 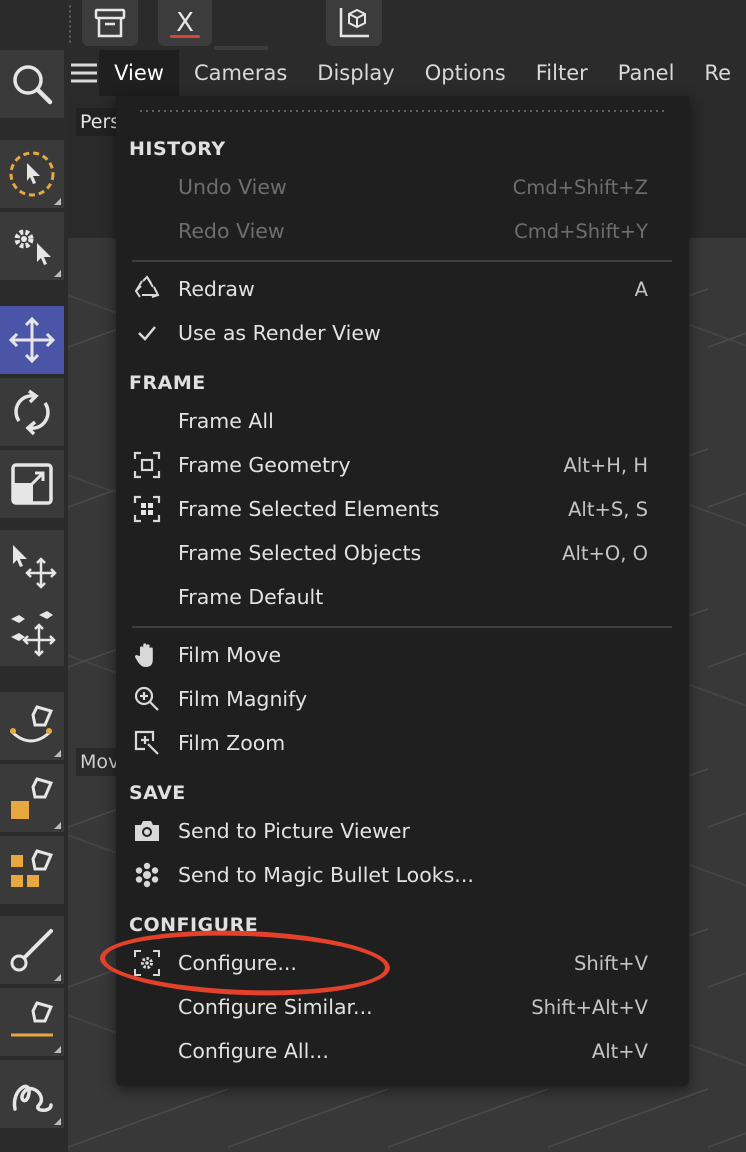 I want to click on pen-cubes-icon, so click(x=32, y=868).